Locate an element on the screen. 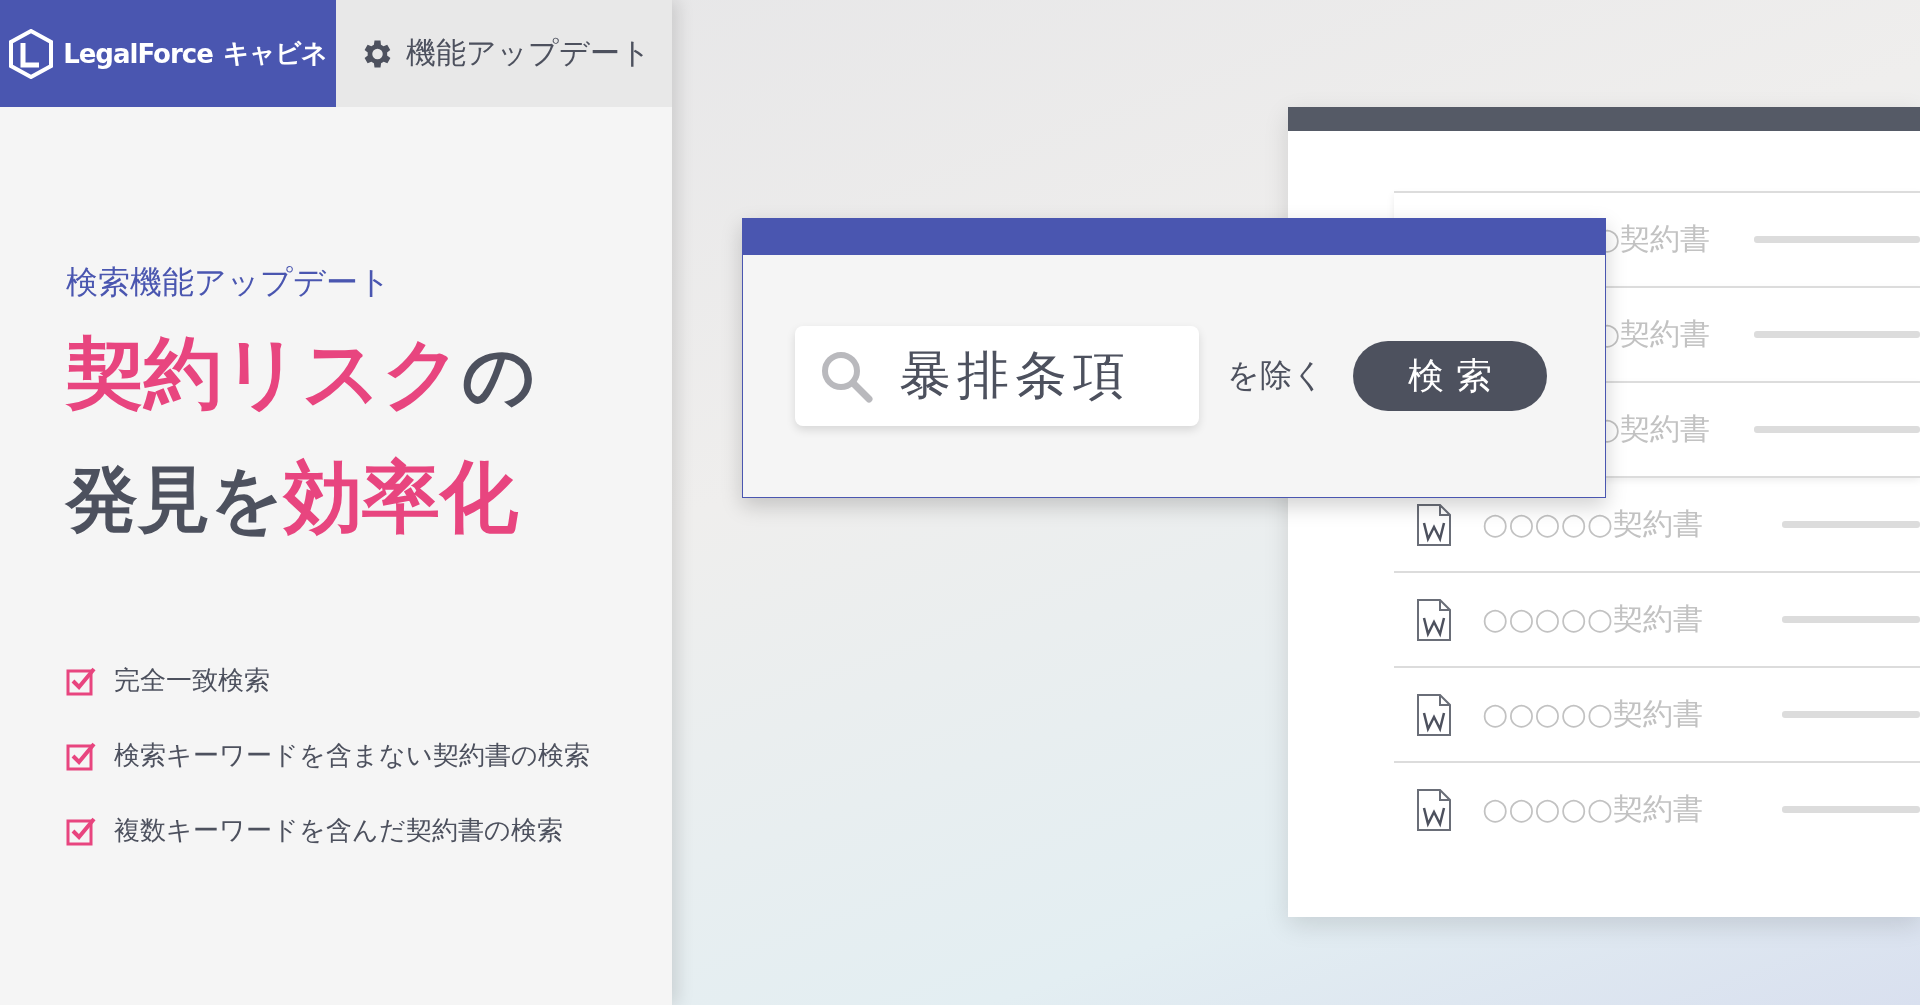  search-icon is located at coordinates (846, 376).